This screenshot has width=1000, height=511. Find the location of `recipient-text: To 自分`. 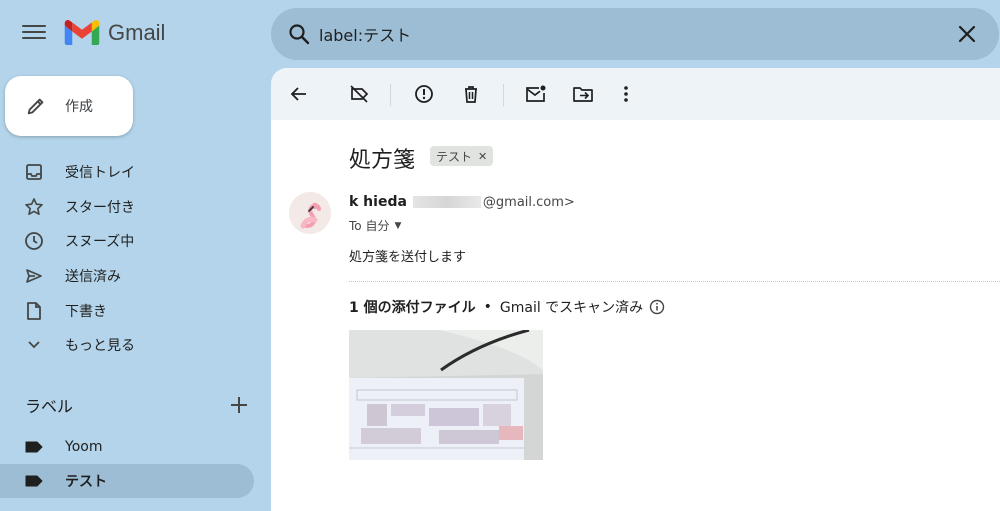

recipient-text: To 自分 is located at coordinates (369, 226).